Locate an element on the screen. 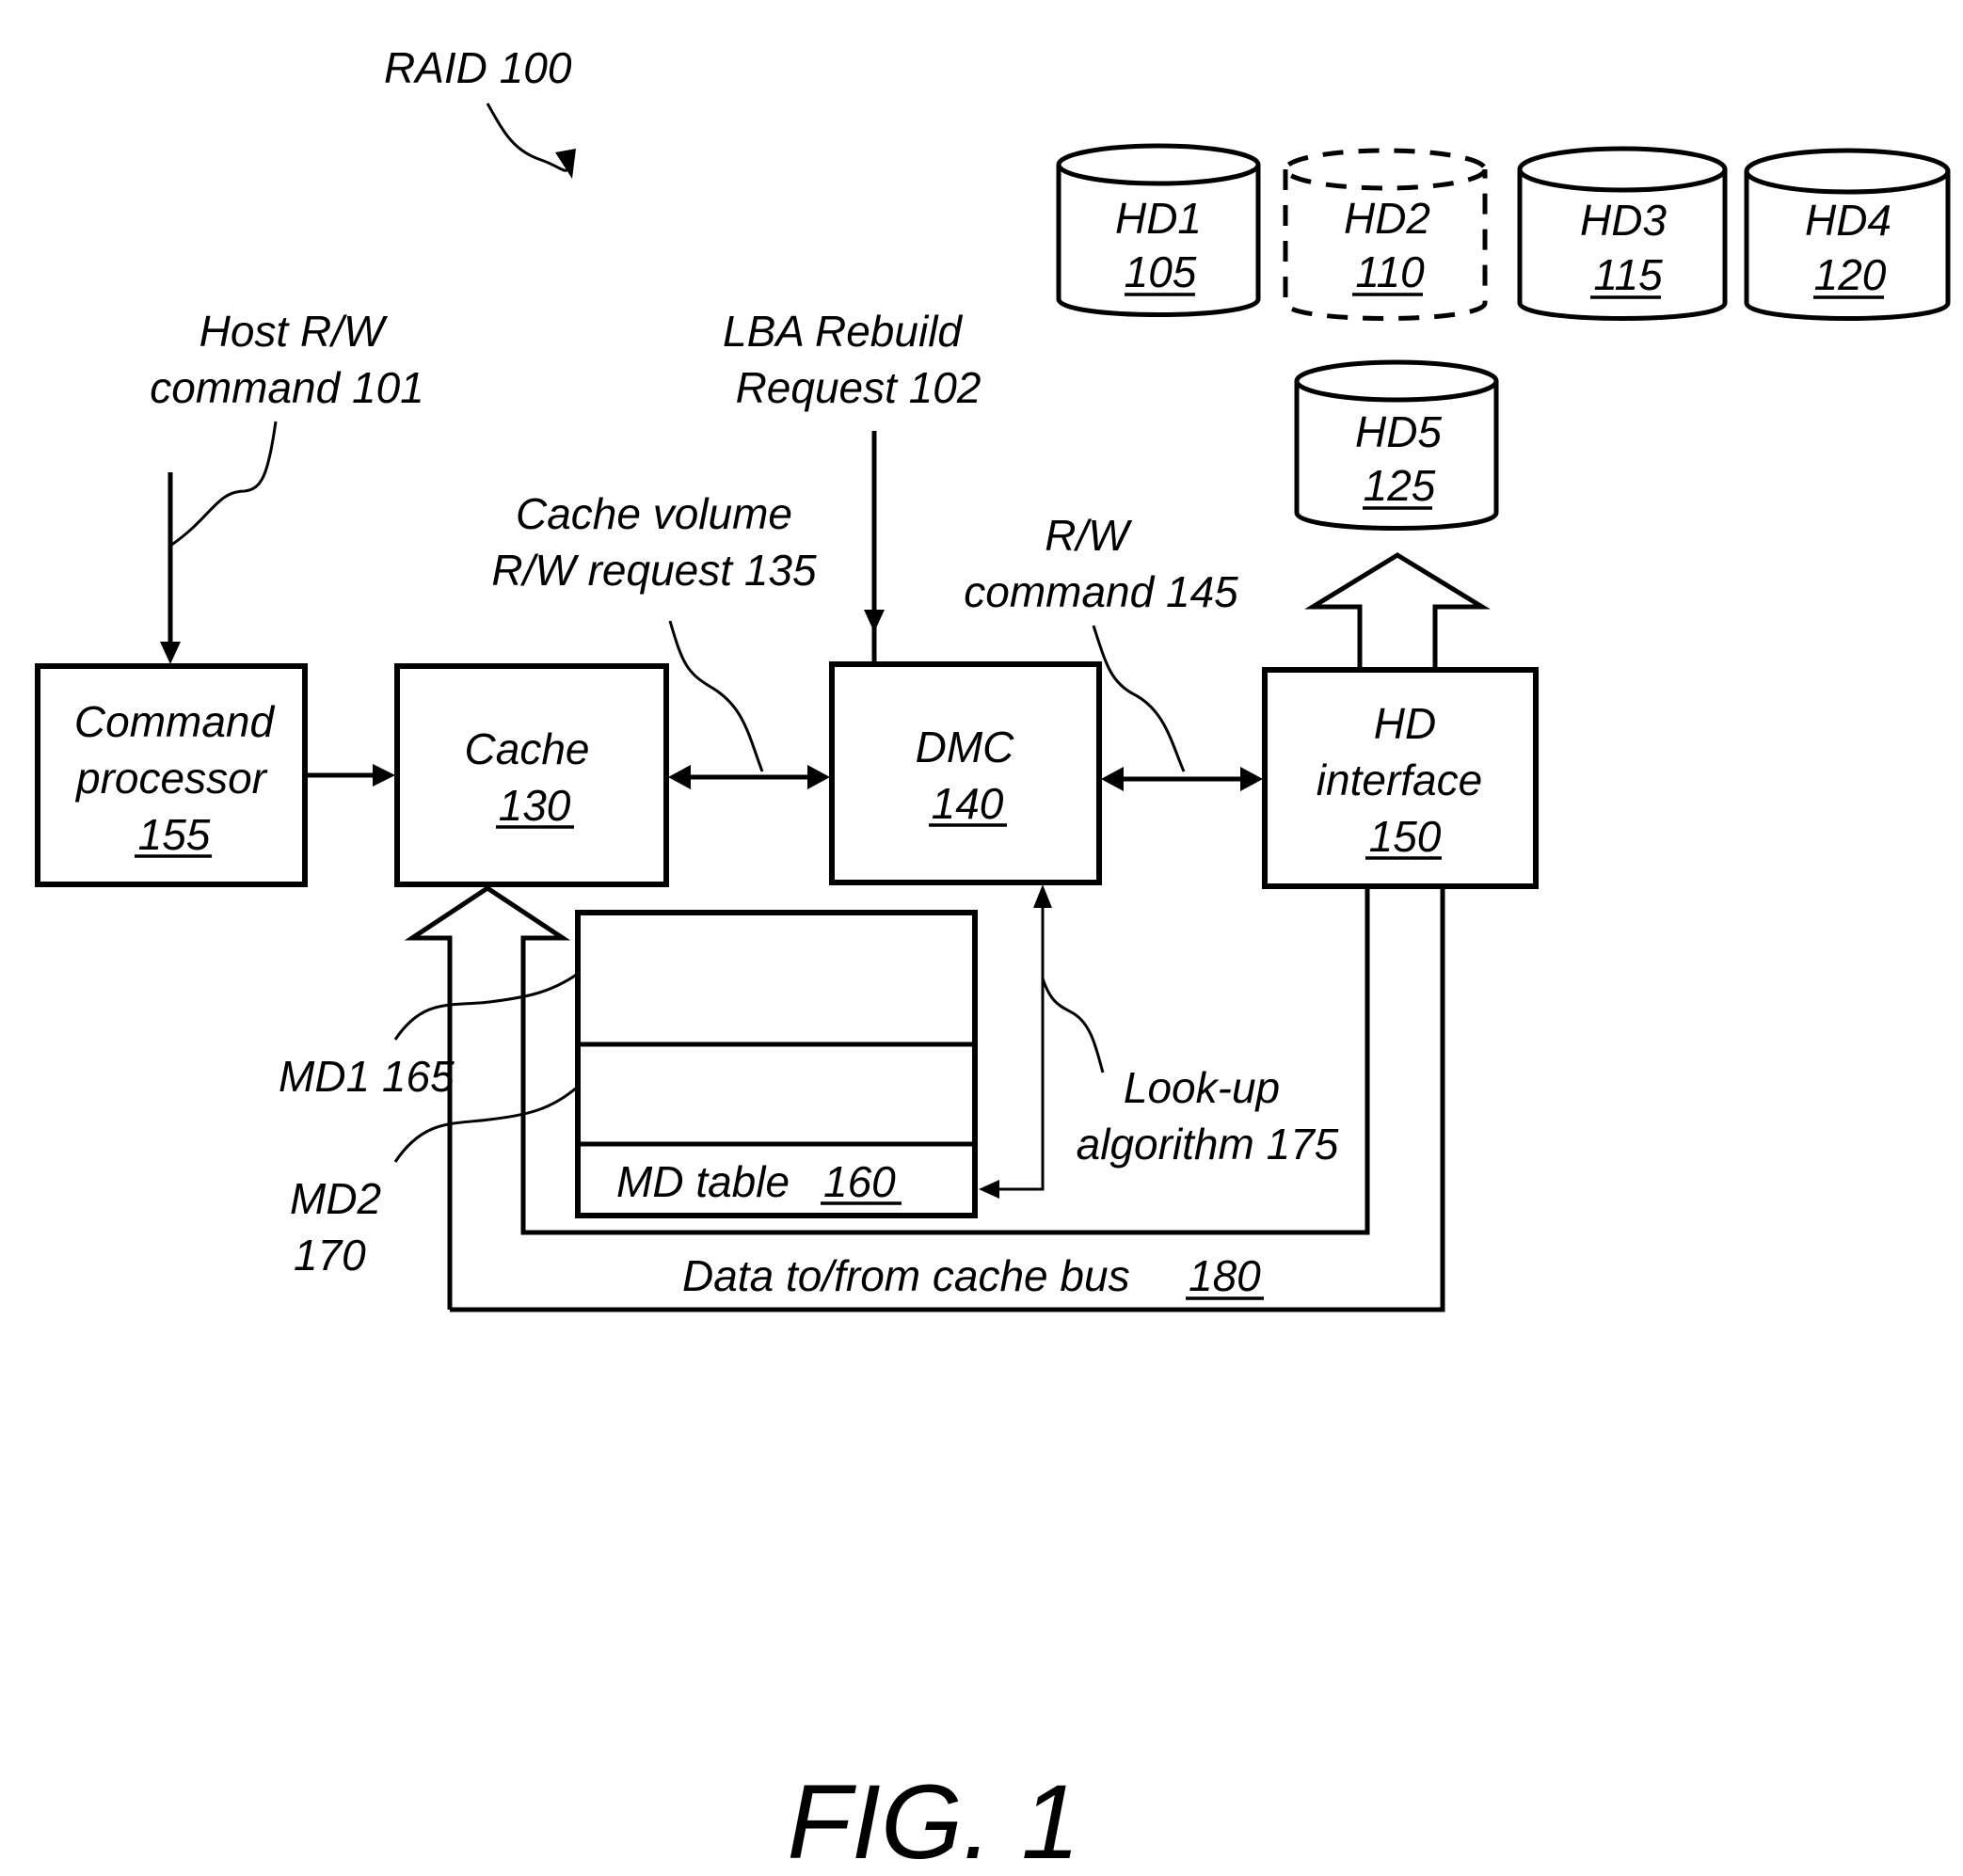 The height and width of the screenshot is (1876, 1963). disk-hd1: HD1 105 is located at coordinates (1158, 230).